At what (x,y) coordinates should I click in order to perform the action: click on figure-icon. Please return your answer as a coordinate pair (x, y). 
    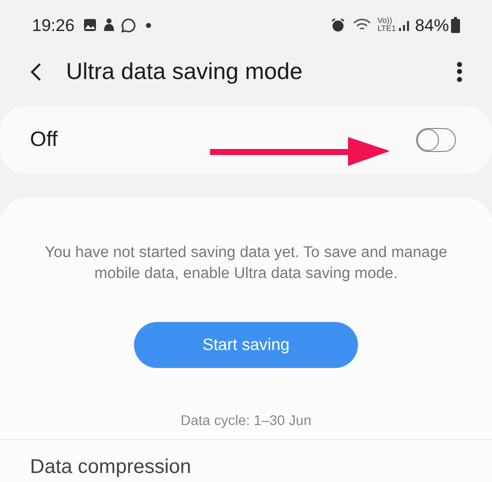
    Looking at the image, I should click on (108, 25).